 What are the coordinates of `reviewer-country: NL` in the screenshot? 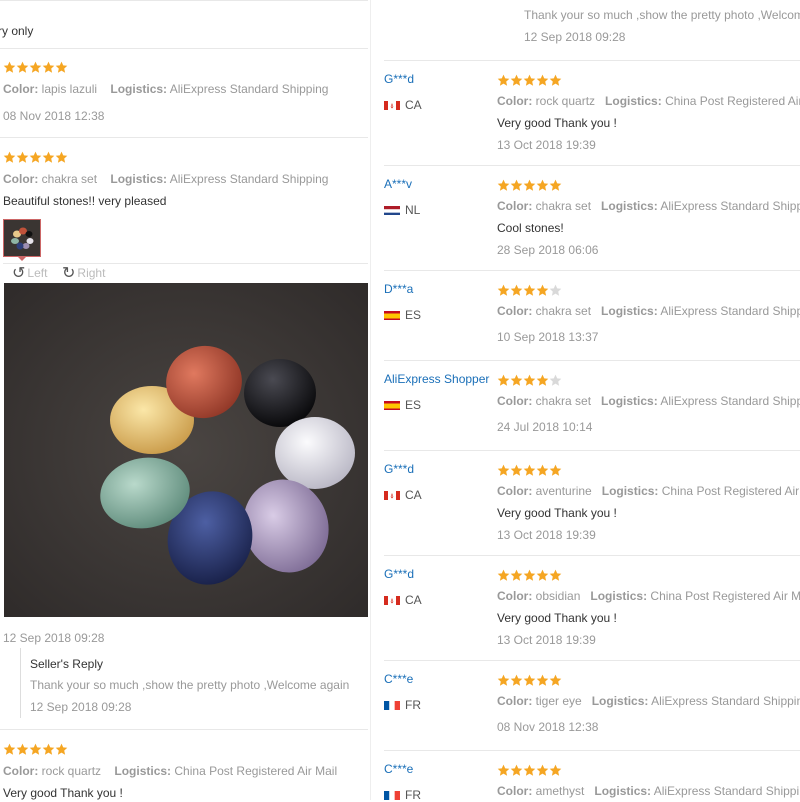 It's located at (402, 210).